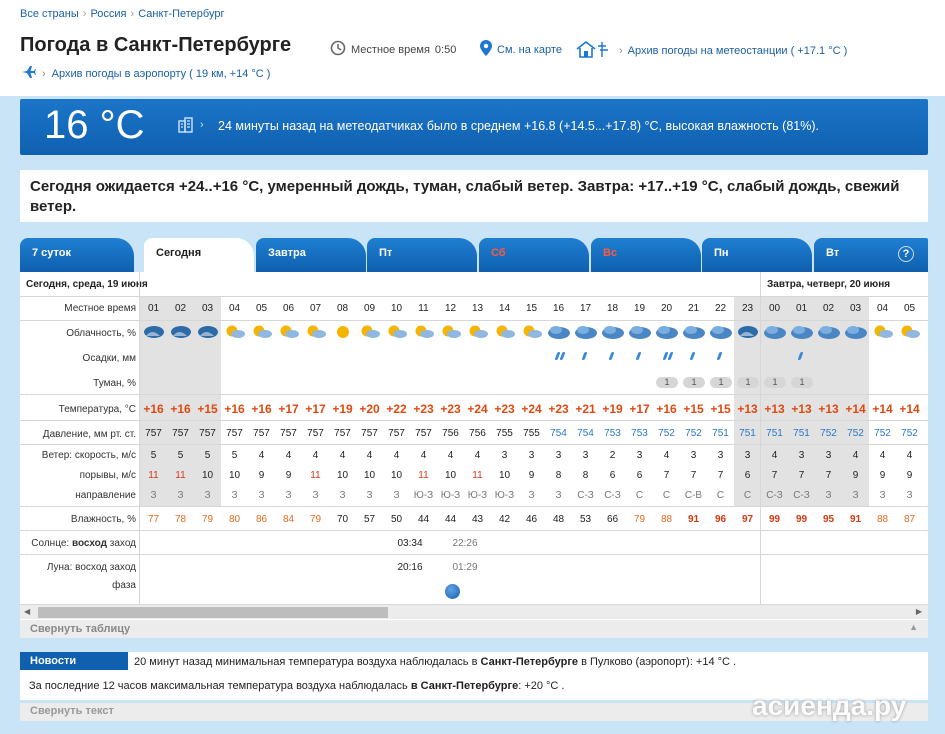 The image size is (945, 734). I want to click on scroll-thumb, so click(213, 612).